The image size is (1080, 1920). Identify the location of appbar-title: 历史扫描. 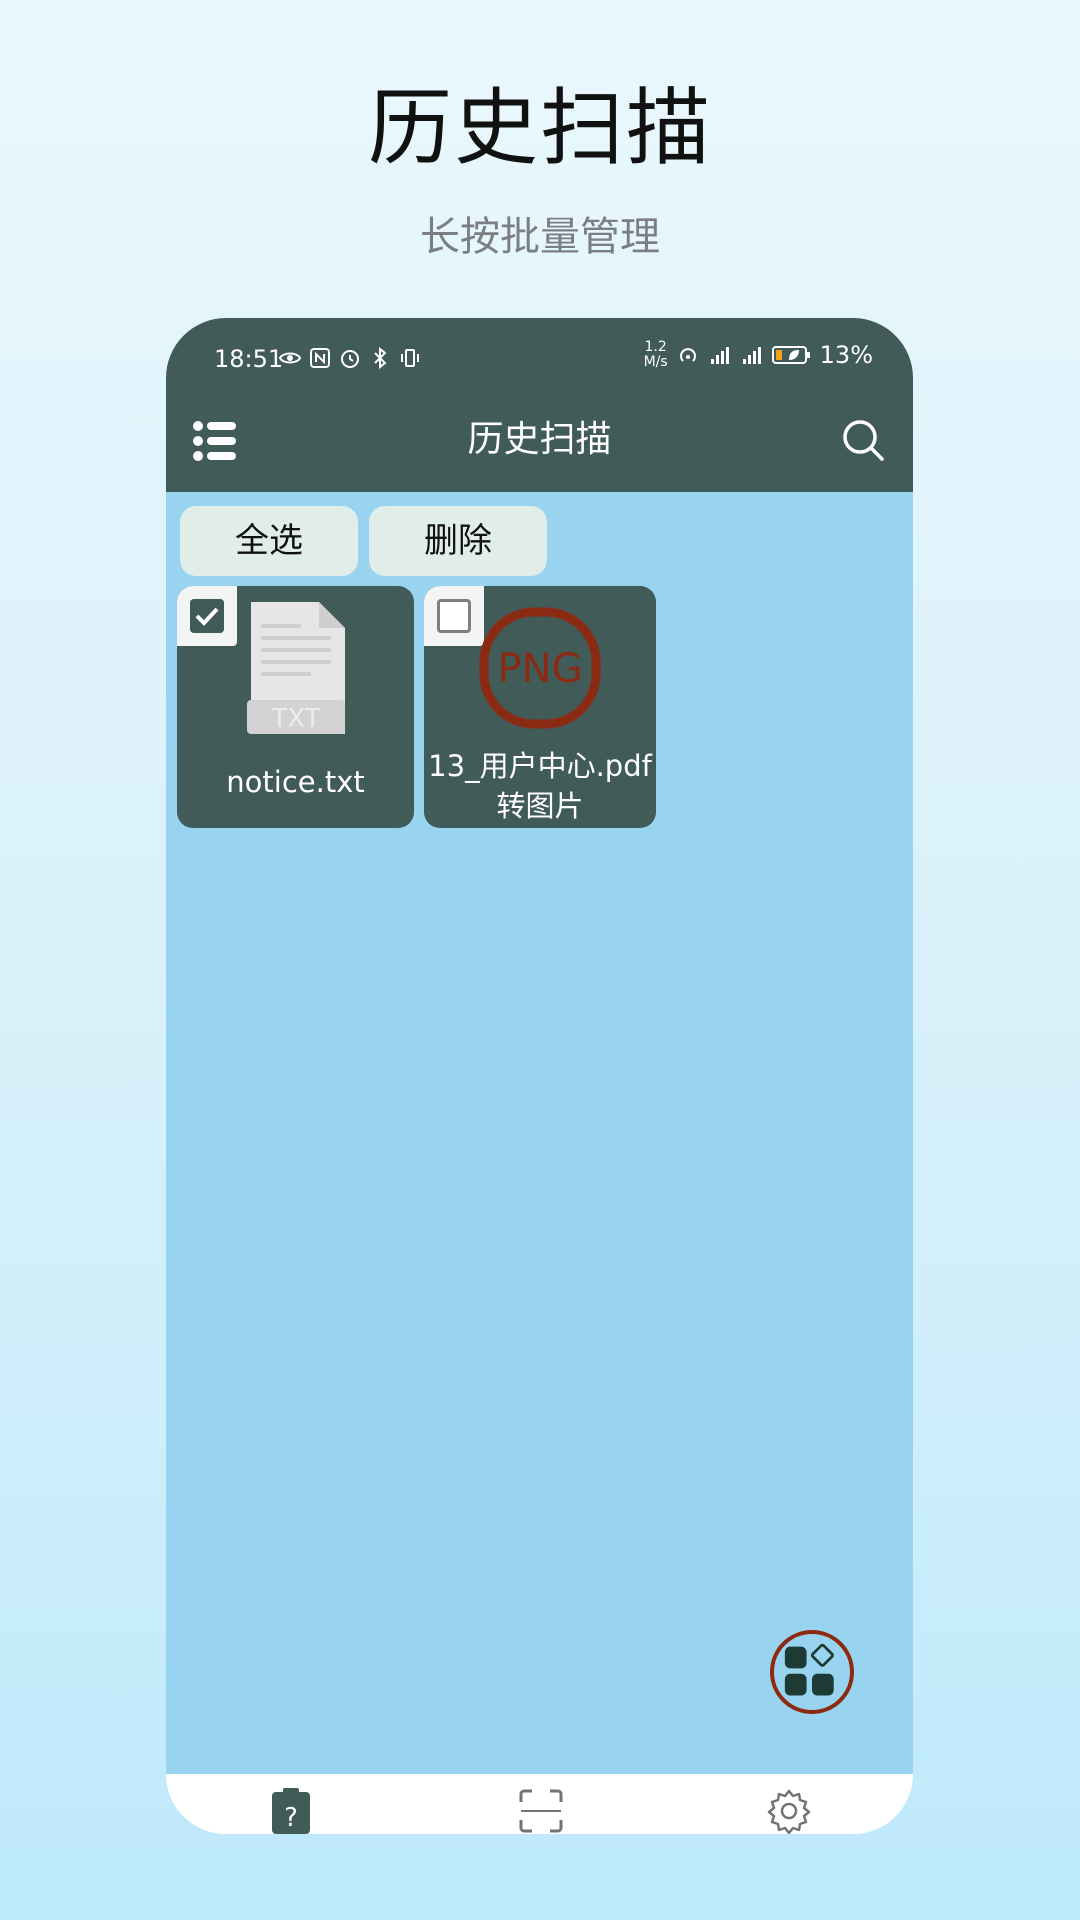
(539, 439).